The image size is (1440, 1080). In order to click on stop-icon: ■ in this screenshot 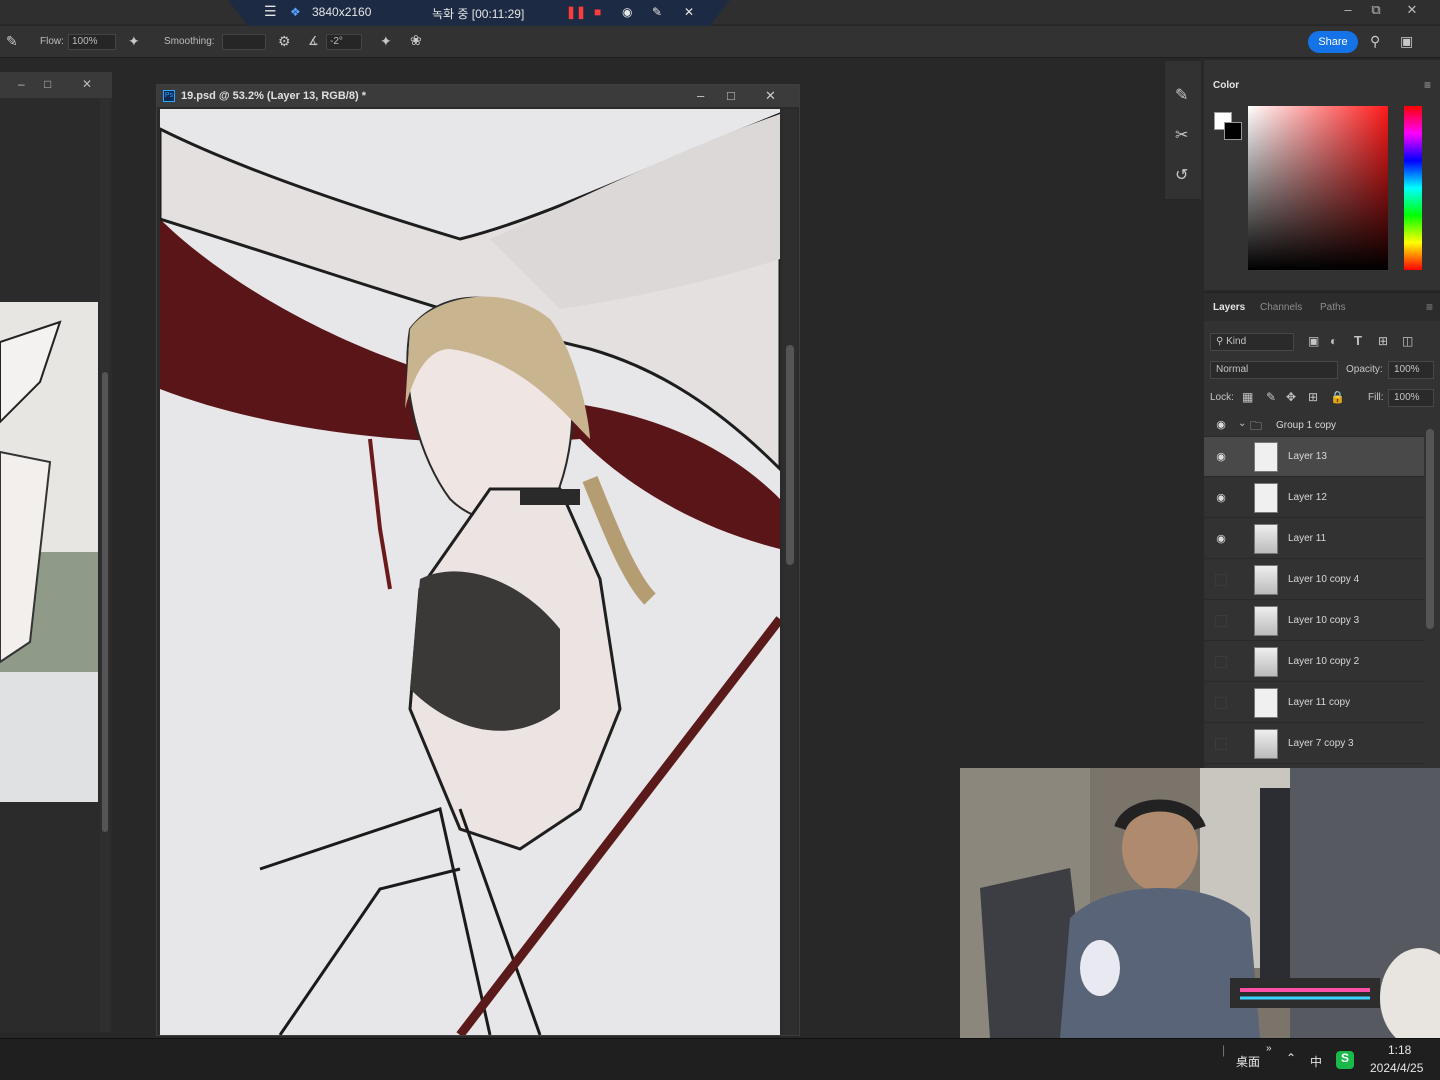, I will do `click(597, 12)`.